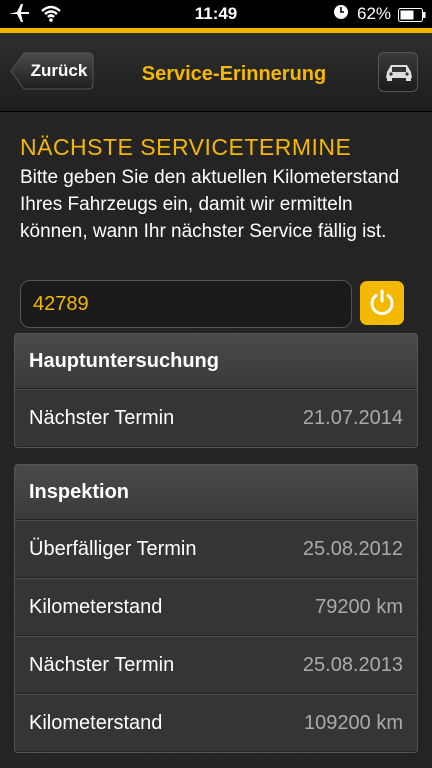 Image resolution: width=432 pixels, height=768 pixels. I want to click on refresh-button, so click(382, 303).